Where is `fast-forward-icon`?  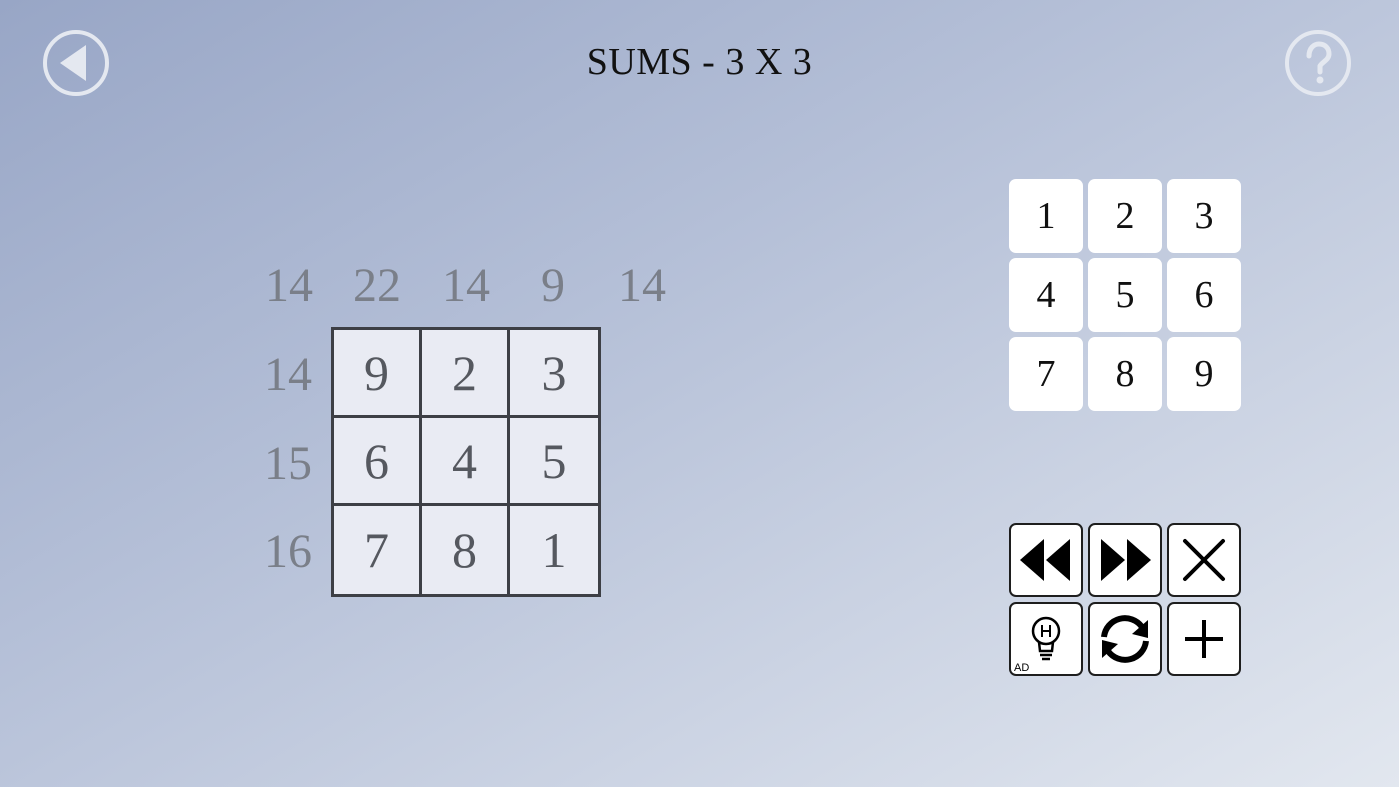 fast-forward-icon is located at coordinates (1126, 560).